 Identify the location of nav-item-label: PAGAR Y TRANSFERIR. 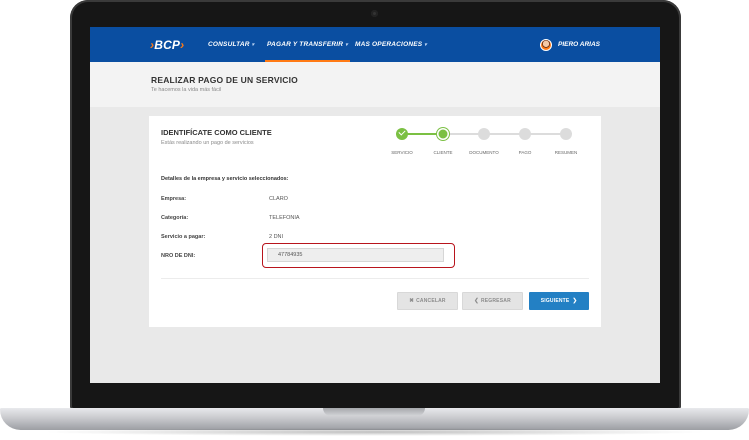
(305, 44).